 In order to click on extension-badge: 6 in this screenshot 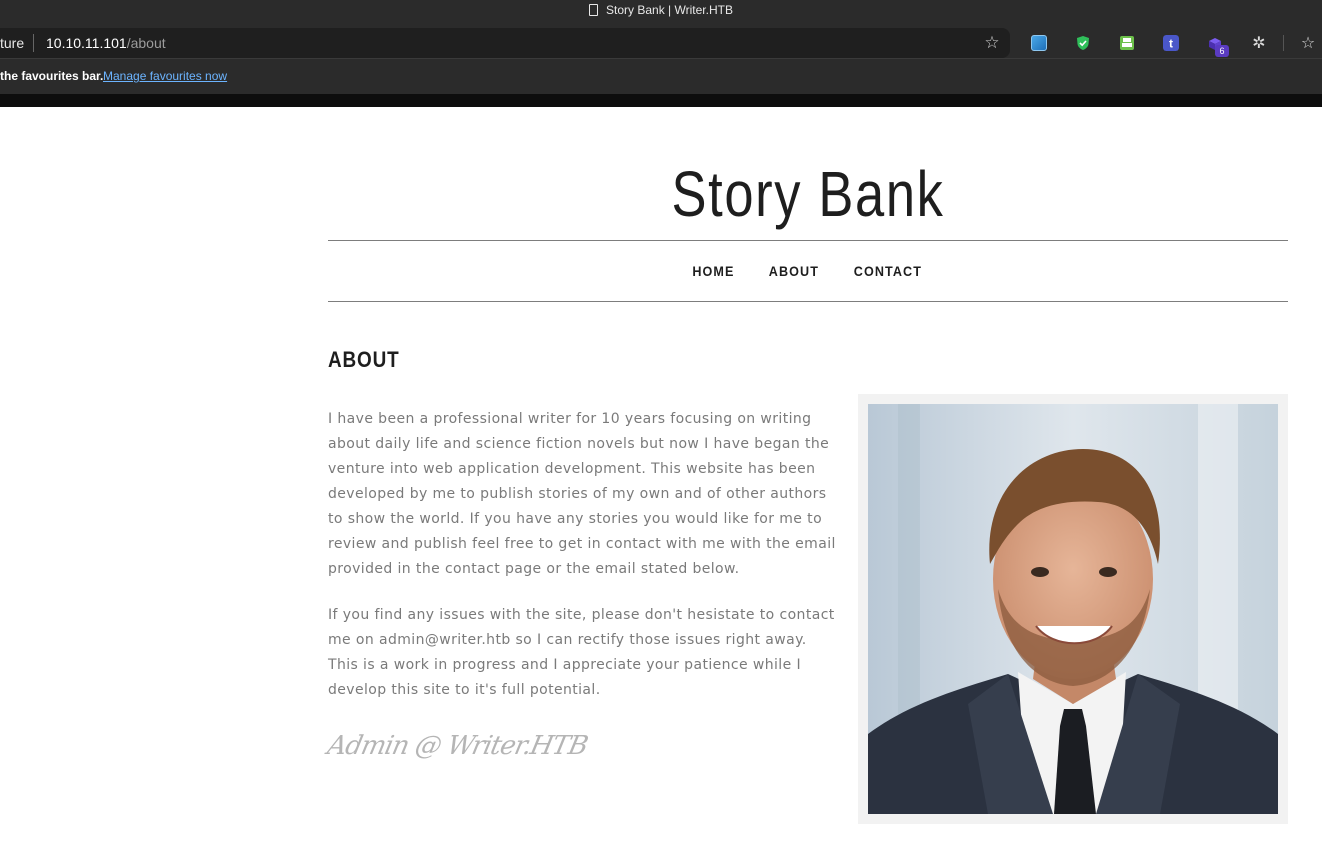, I will do `click(1222, 51)`.